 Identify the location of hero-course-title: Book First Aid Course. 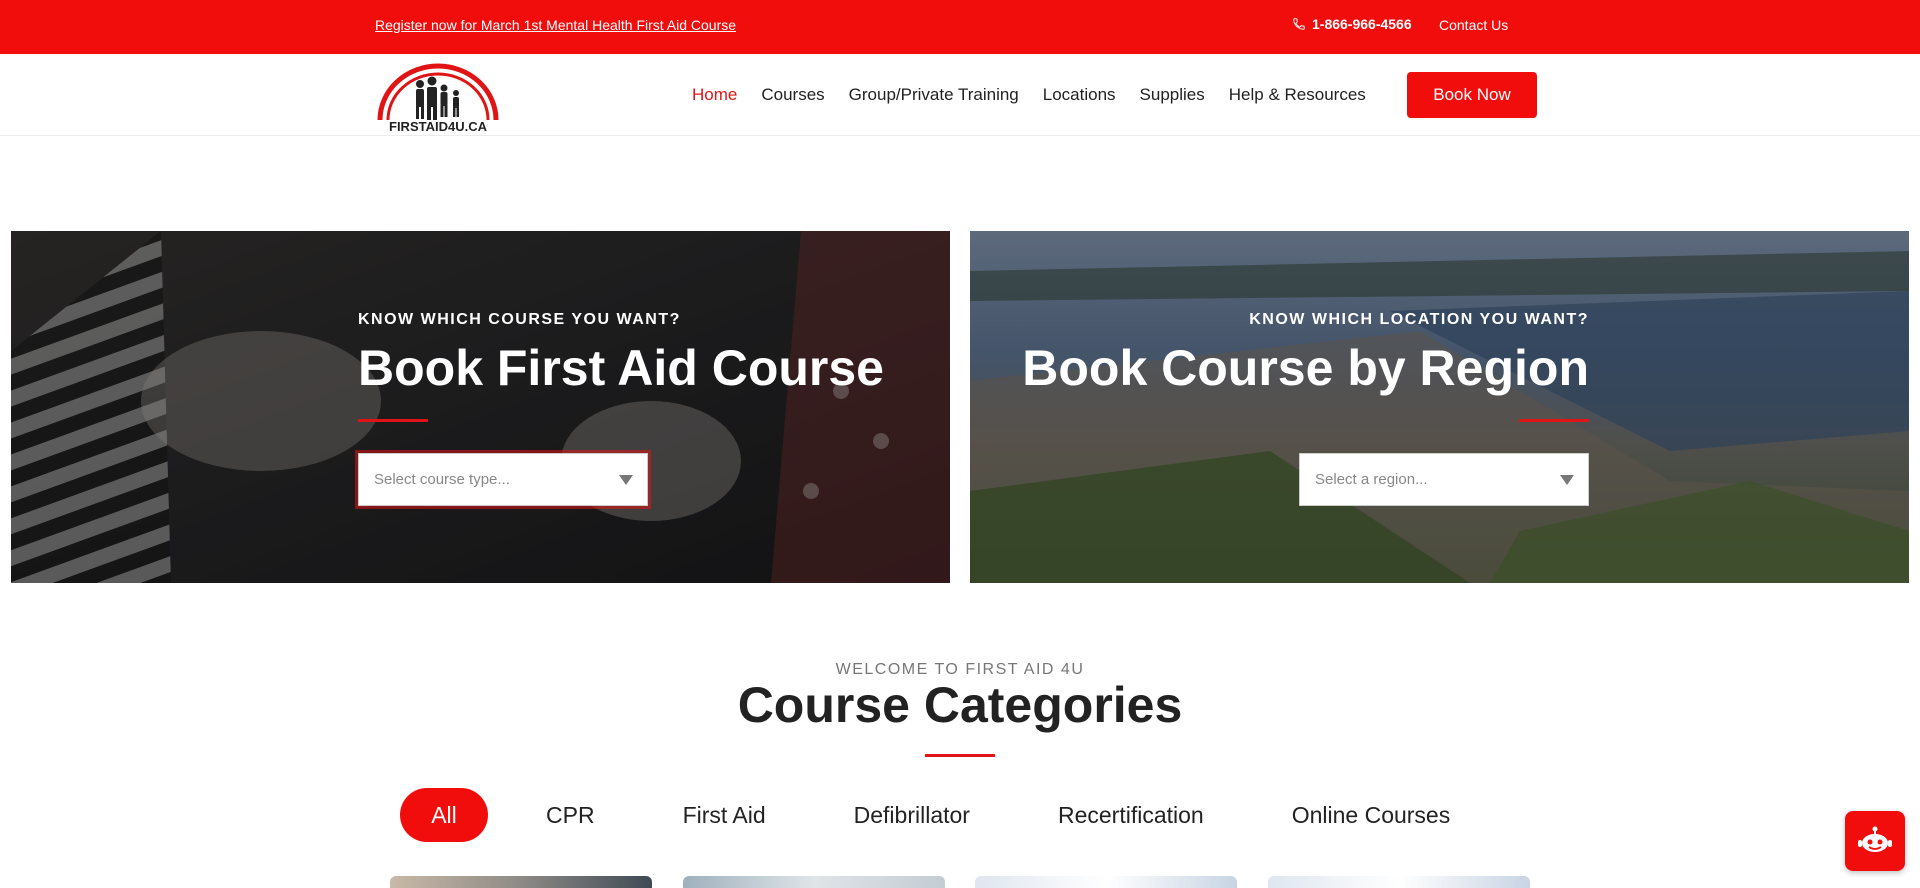
(621, 368).